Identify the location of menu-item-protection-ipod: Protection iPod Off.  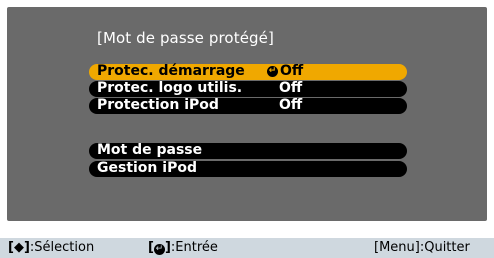
(248, 105).